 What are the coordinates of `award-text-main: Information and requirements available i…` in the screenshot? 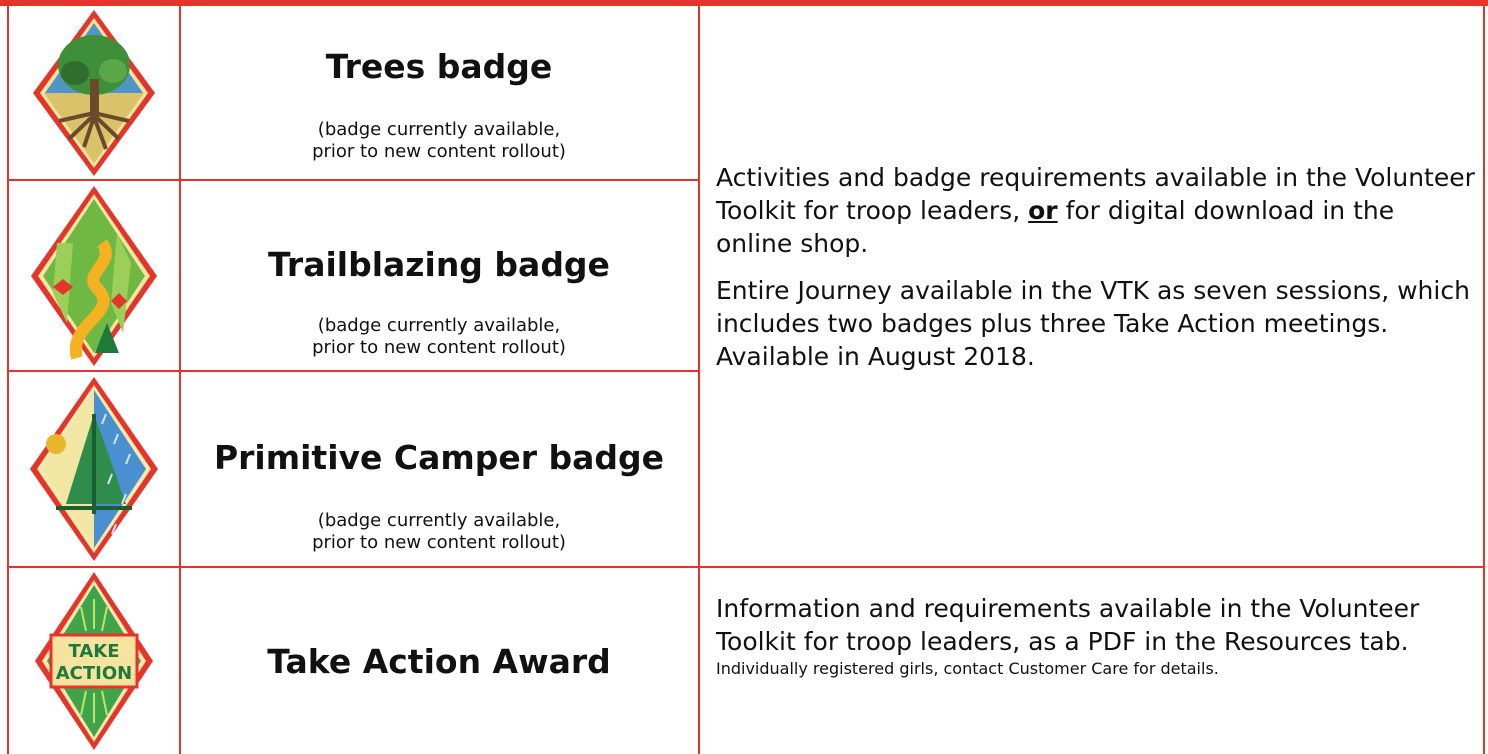 It's located at (1068, 625).